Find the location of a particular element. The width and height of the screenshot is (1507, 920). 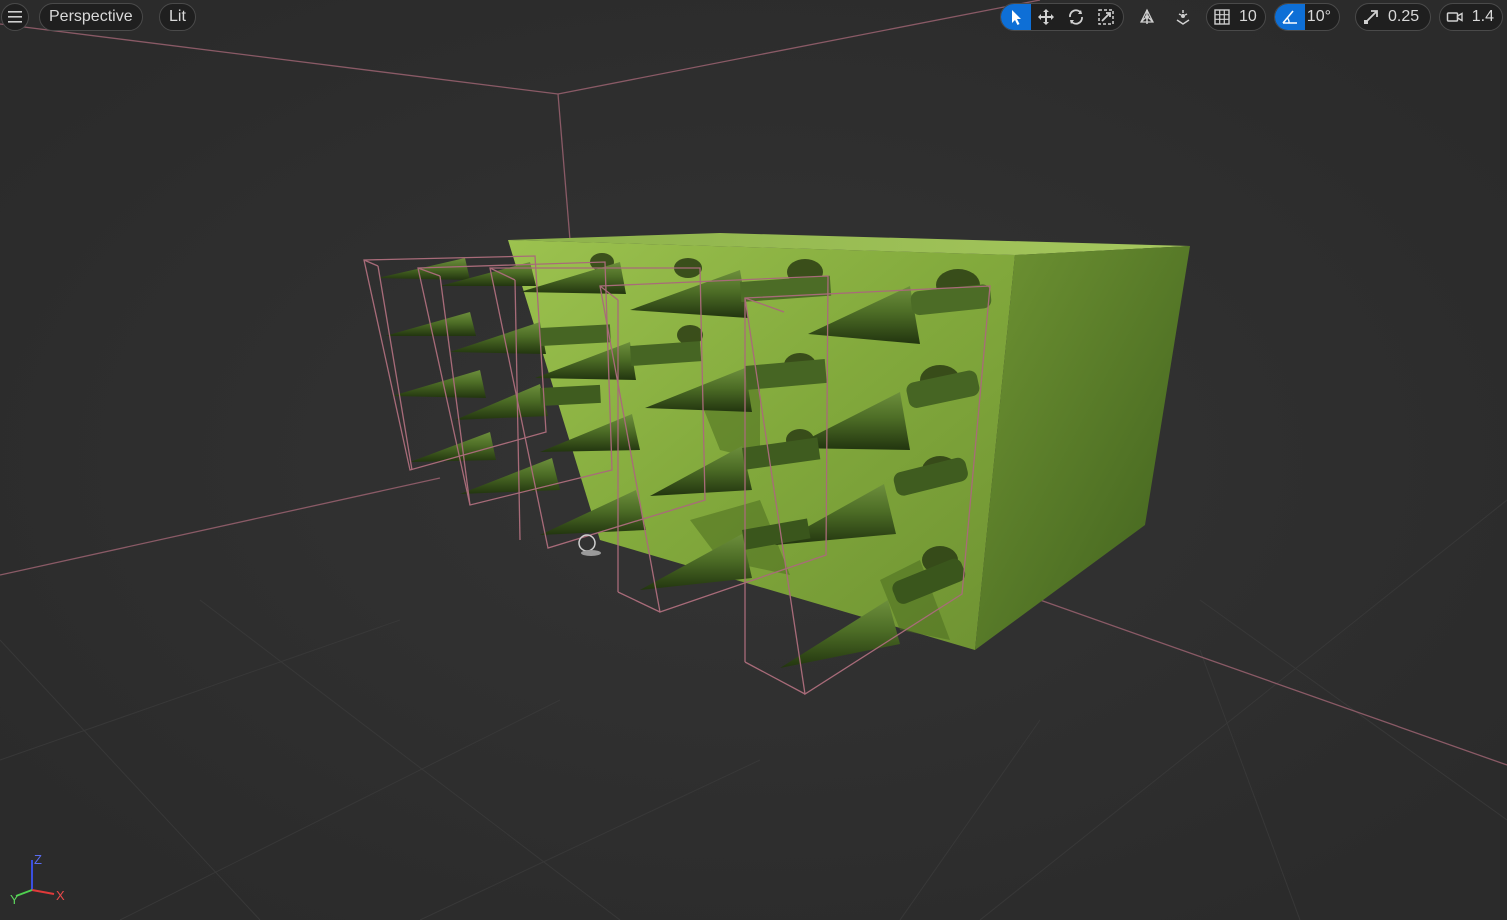

world-space-button is located at coordinates (1147, 17).